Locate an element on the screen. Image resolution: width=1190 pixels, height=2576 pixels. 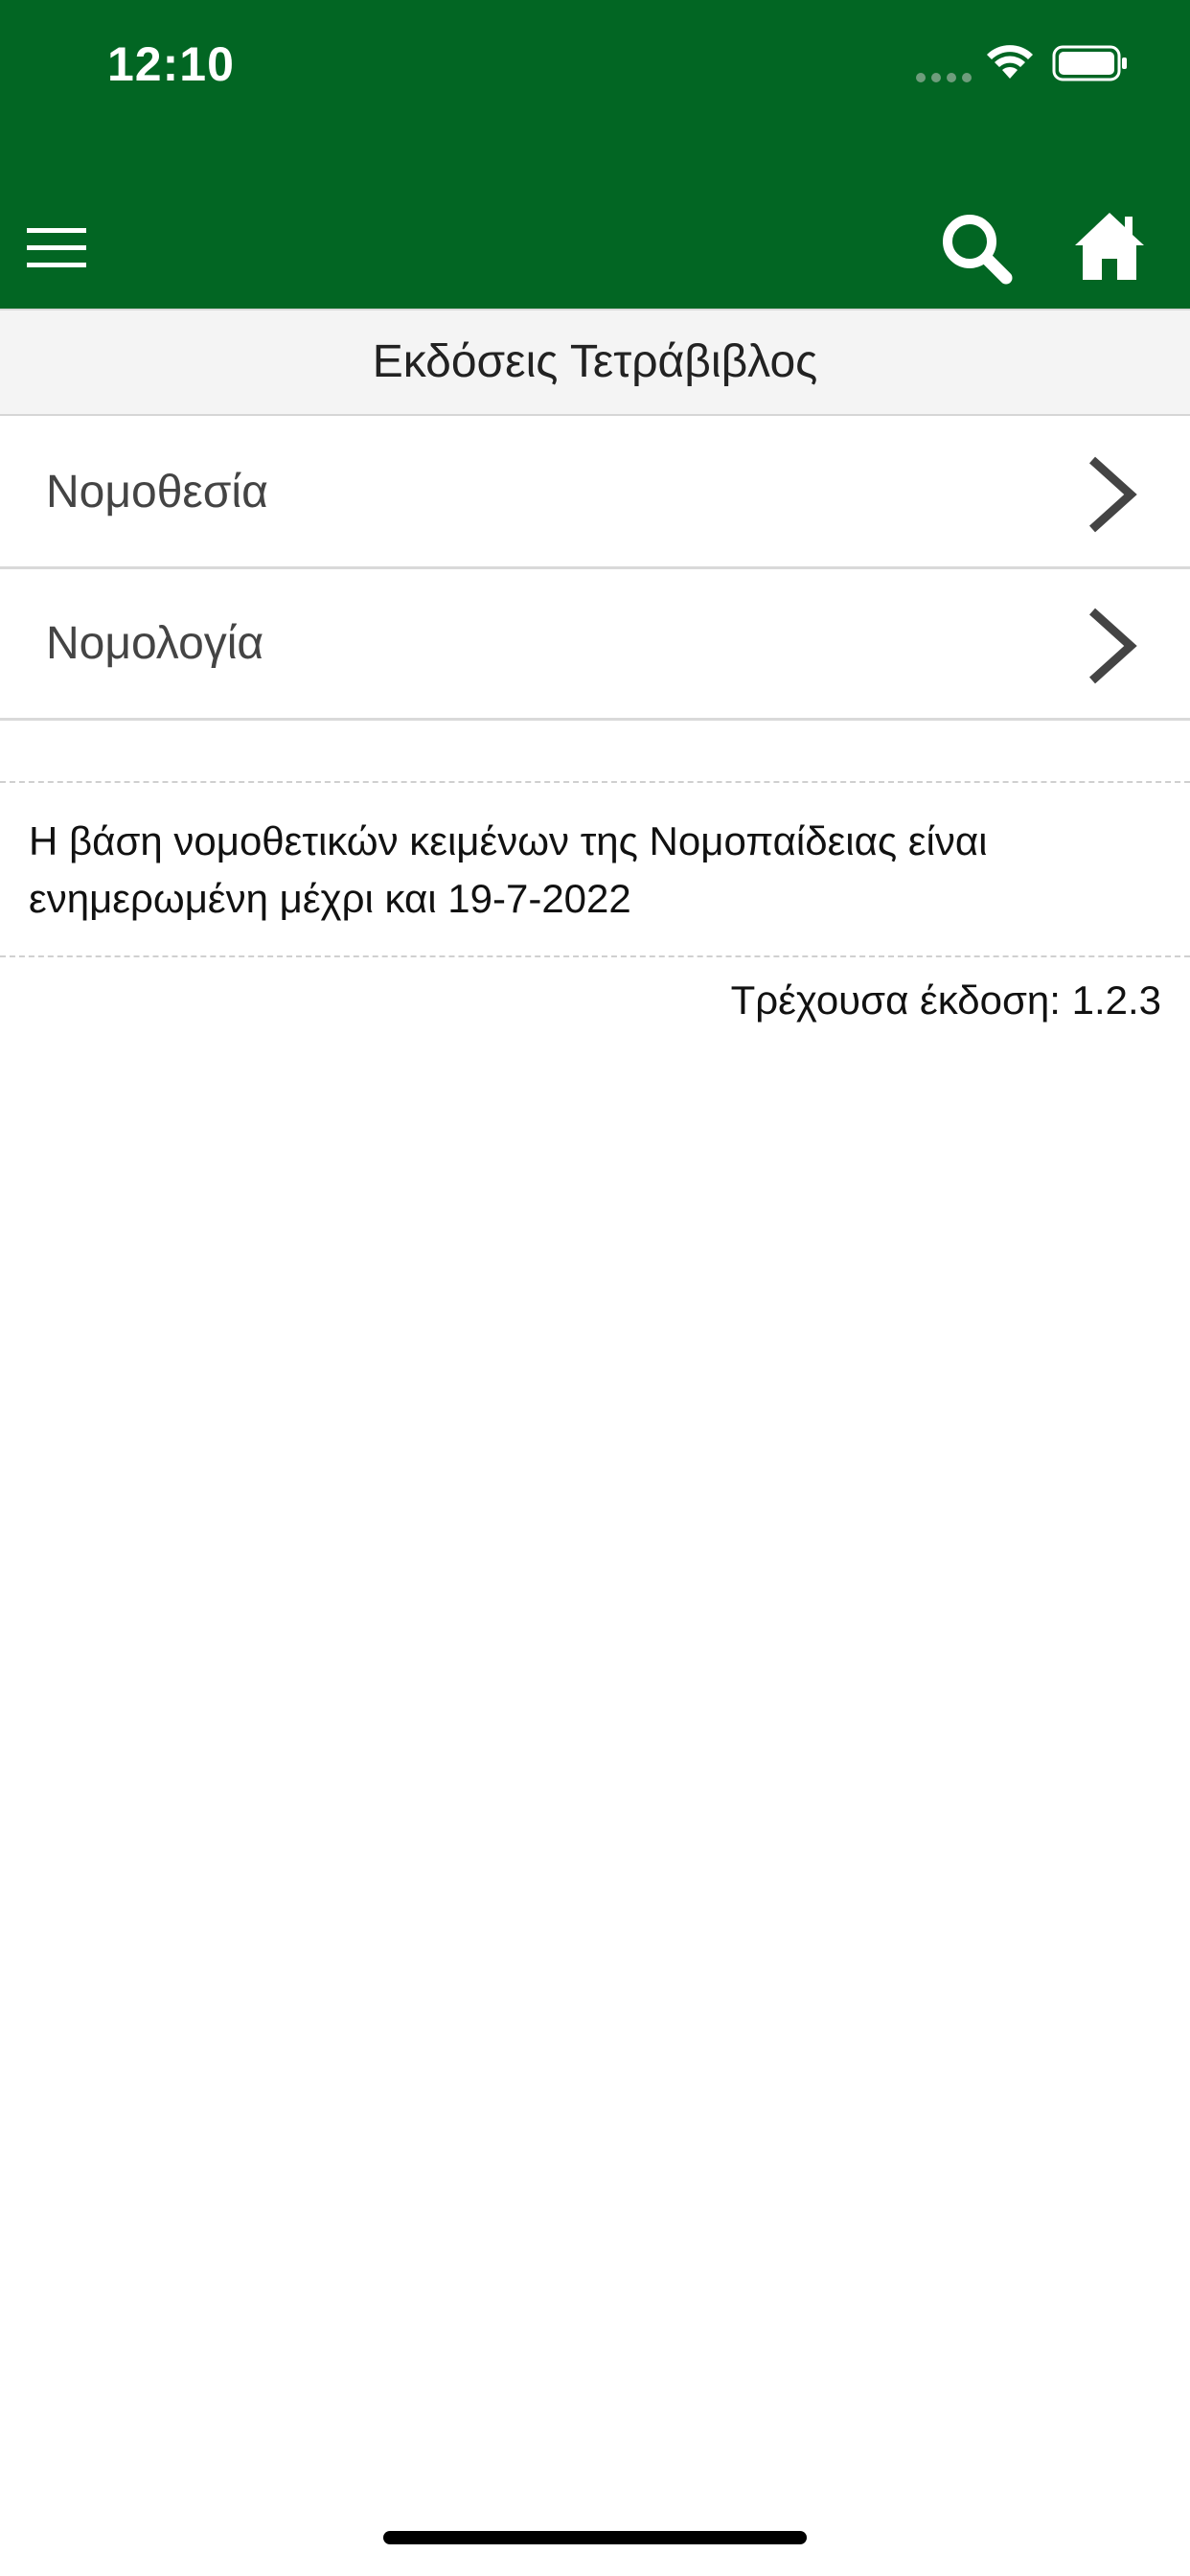
cellular-signal-icon is located at coordinates (944, 77).